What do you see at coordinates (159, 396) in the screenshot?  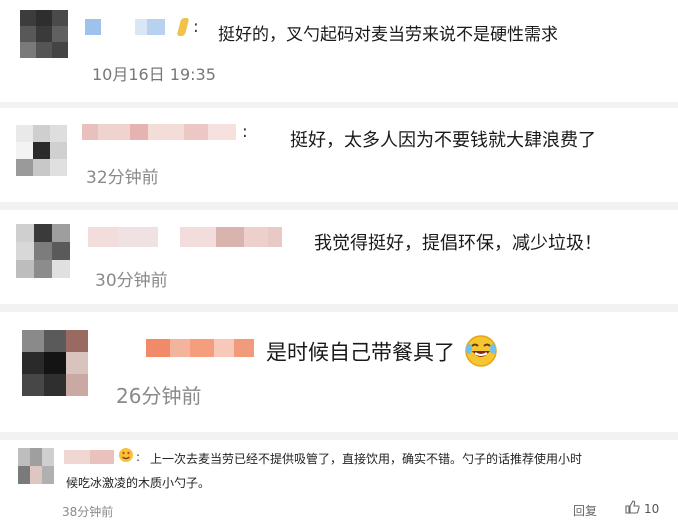 I see `comment-time: 26分钟前` at bounding box center [159, 396].